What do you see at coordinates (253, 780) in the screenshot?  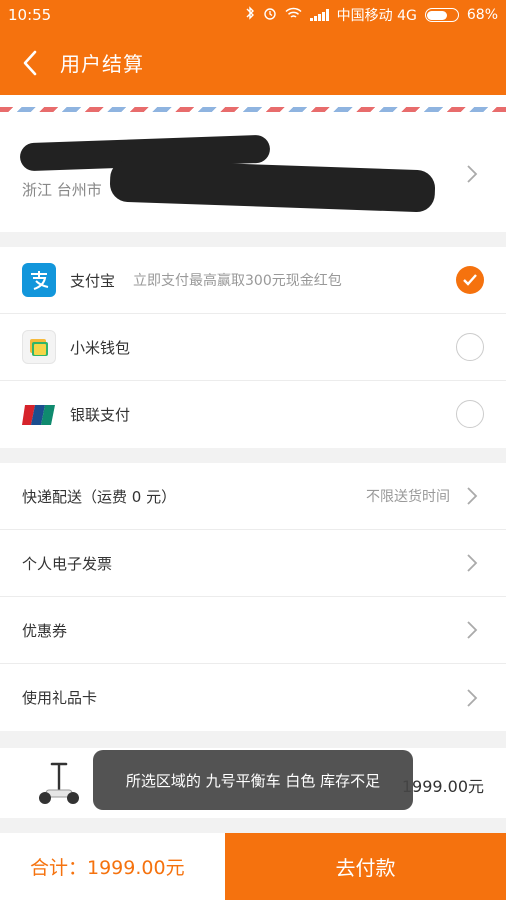 I see `stock-toast: 所选区域的 九号平衡车 白色 库存不足` at bounding box center [253, 780].